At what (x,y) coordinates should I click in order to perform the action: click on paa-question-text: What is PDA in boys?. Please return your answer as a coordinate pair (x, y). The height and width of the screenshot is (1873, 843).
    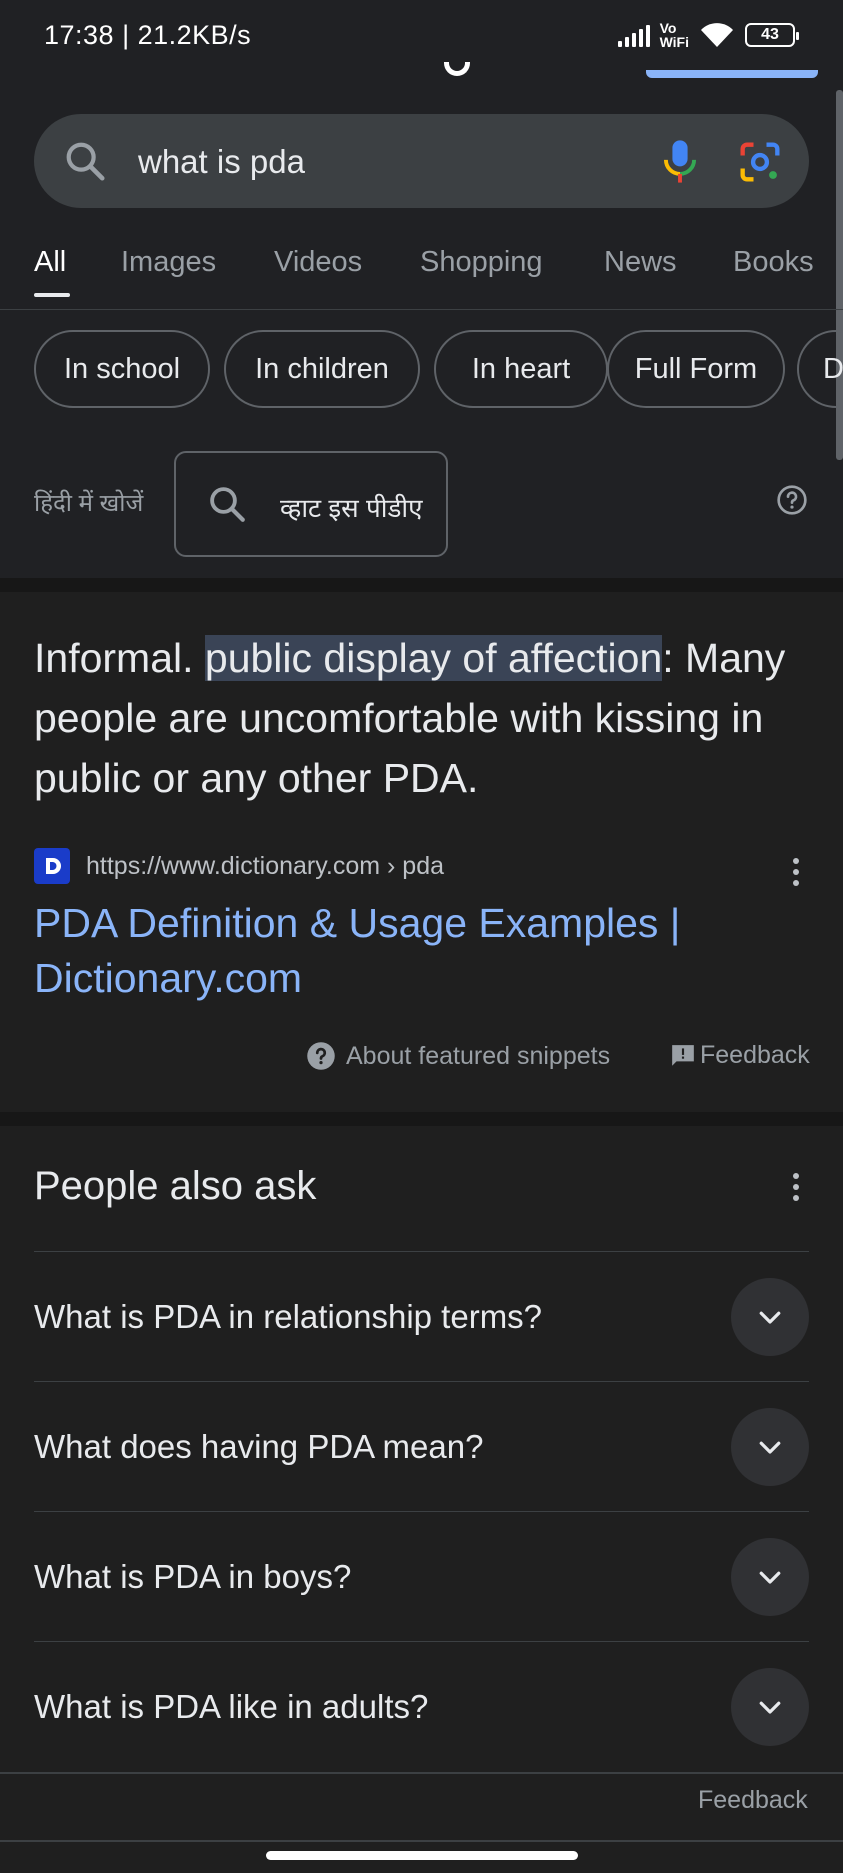
    Looking at the image, I should click on (193, 1576).